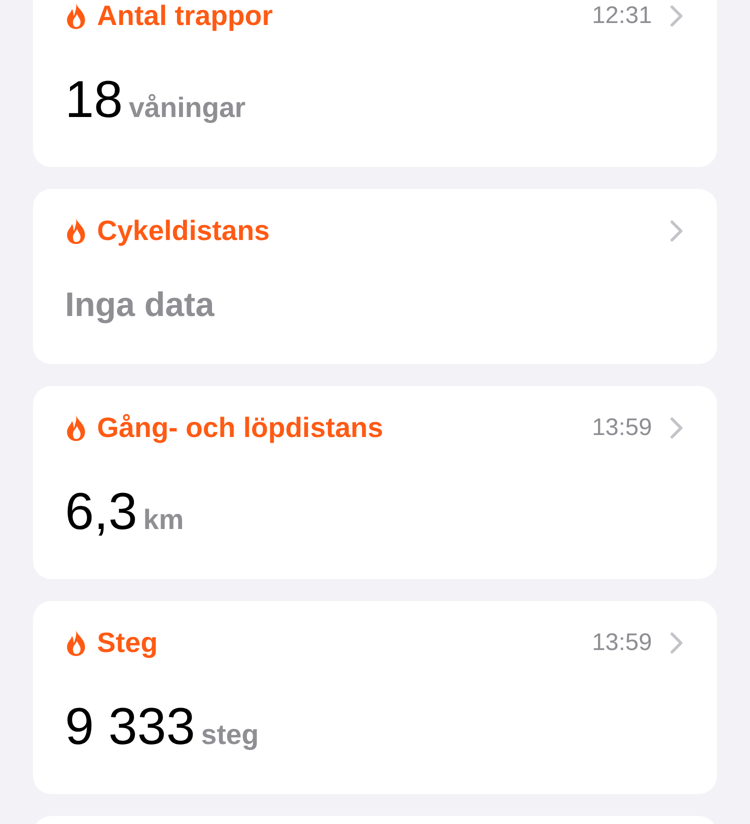  Describe the element at coordinates (127, 643) in the screenshot. I see `metric-title: Steg` at that location.